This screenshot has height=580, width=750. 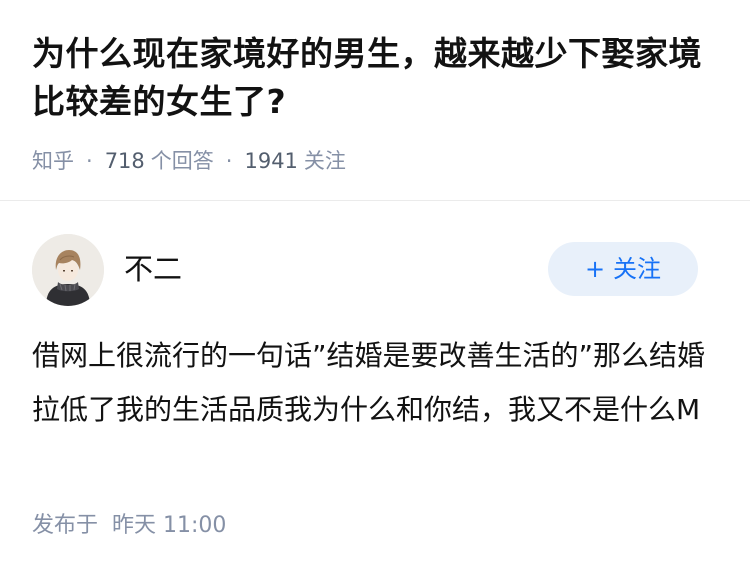 I want to click on plus-icon: +, so click(x=595, y=269).